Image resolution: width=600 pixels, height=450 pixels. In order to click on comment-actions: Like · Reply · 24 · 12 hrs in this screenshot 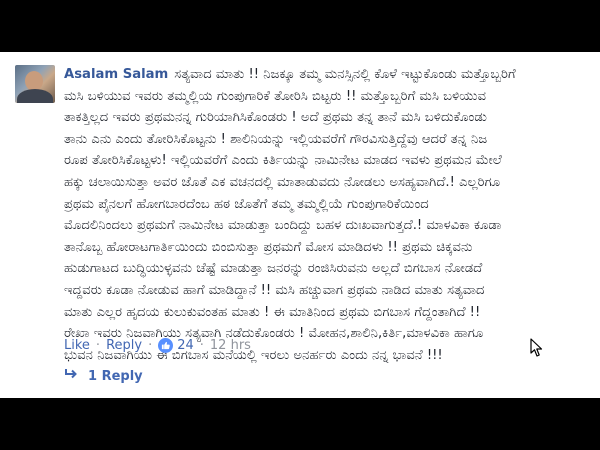, I will do `click(157, 345)`.